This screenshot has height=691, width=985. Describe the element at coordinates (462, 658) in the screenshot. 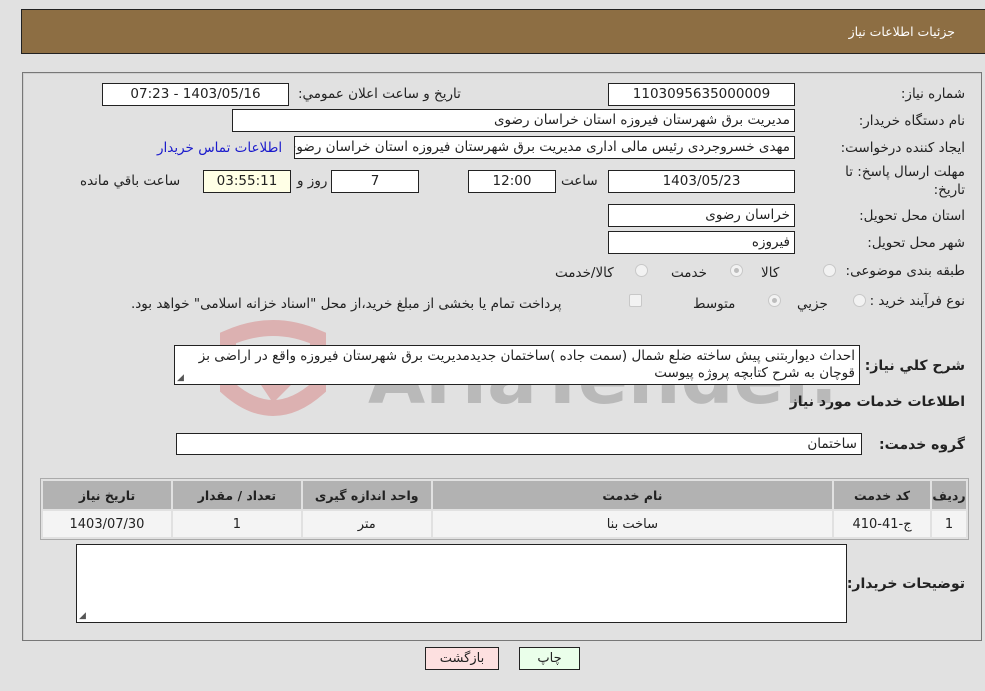

I see `back-button: بازگشت` at that location.